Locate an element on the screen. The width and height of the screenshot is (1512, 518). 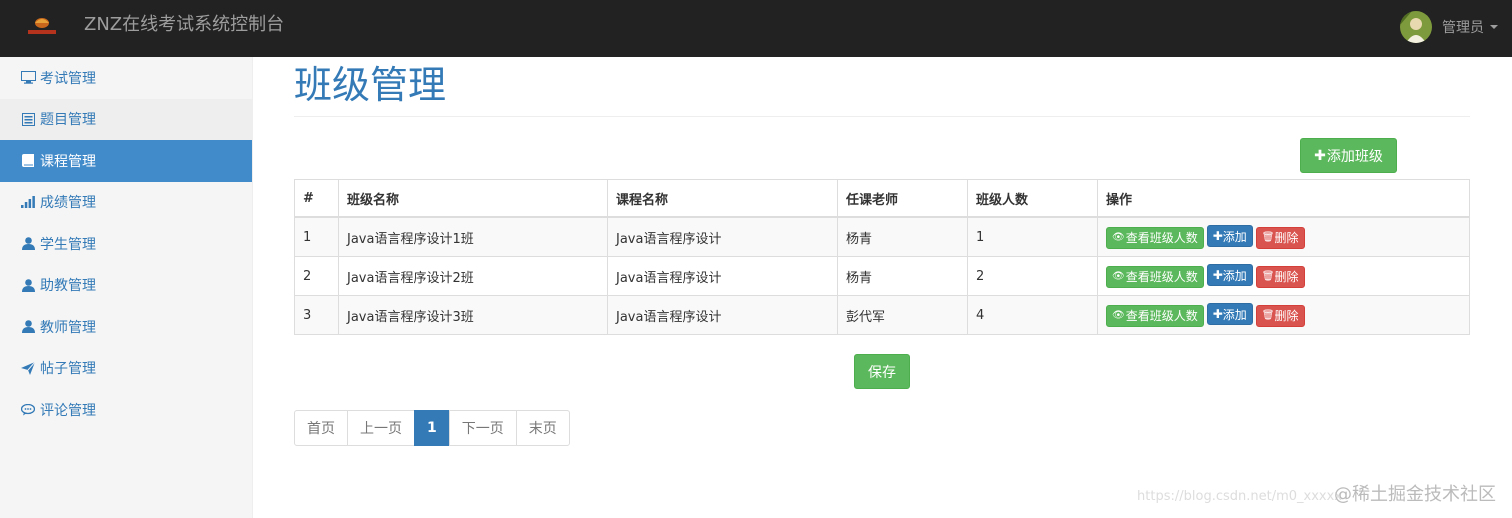
col-header-no: # is located at coordinates (316, 198).